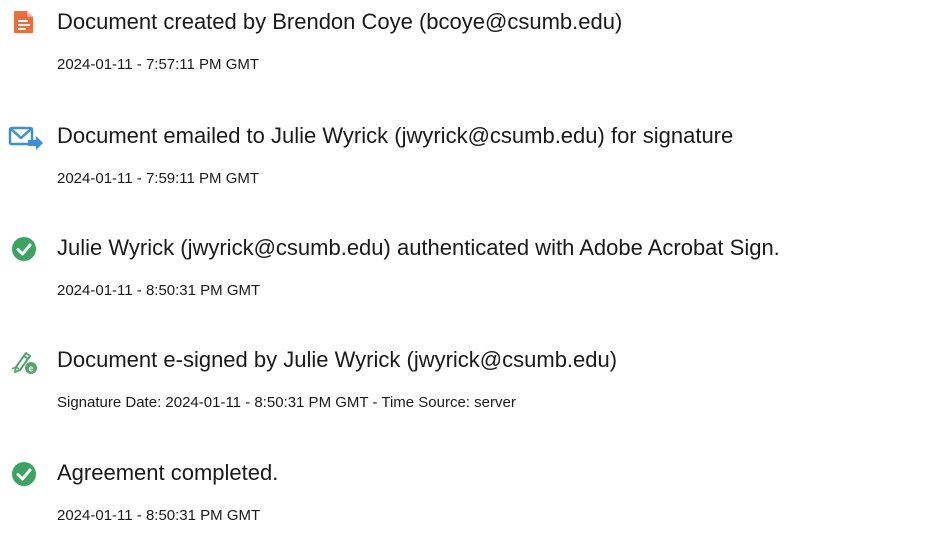 This screenshot has height=536, width=935. Describe the element at coordinates (158, 178) in the screenshot. I see `event-timestamp: 2024-01-11 - 7:59:11 PM GMT` at that location.